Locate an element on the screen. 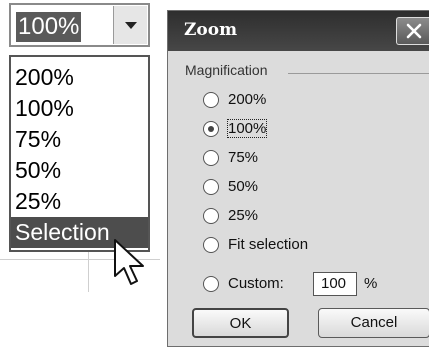  group-divider is located at coordinates (358, 73).